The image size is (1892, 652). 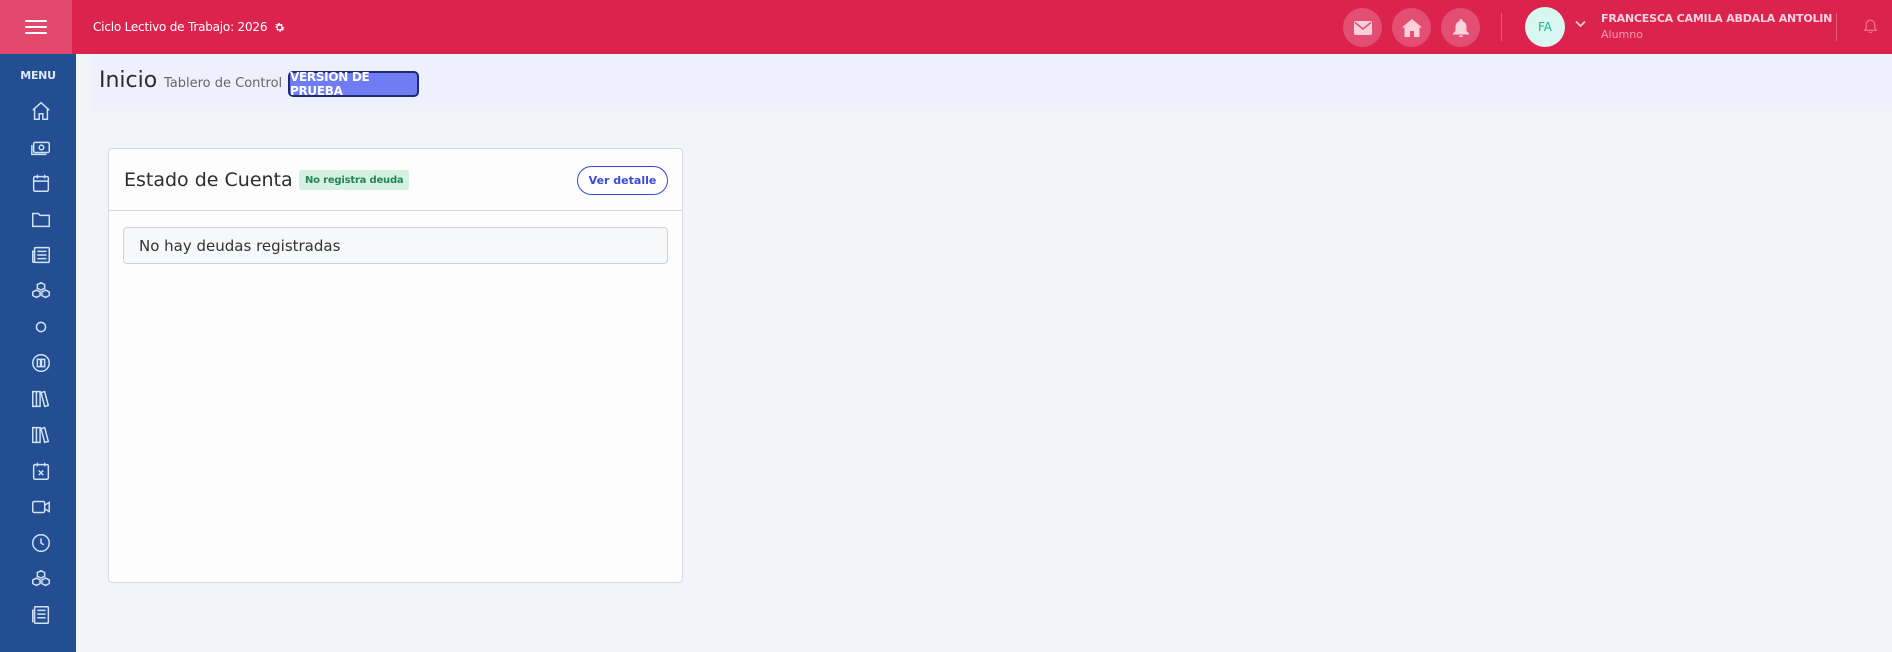 I want to click on calendar-icon, so click(x=41, y=183).